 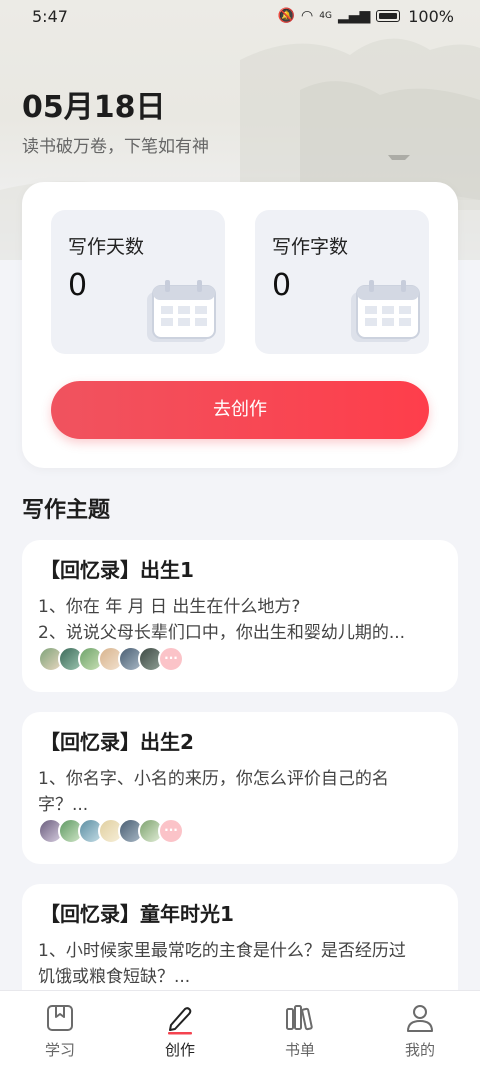 I want to click on signal-icon: ▂▄▆, so click(x=354, y=16).